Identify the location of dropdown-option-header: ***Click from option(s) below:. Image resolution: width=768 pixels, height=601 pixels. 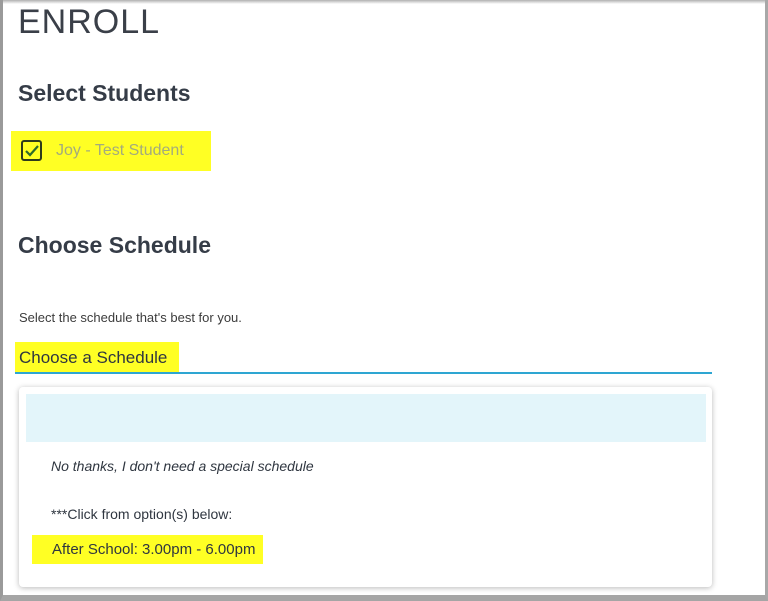
(142, 514).